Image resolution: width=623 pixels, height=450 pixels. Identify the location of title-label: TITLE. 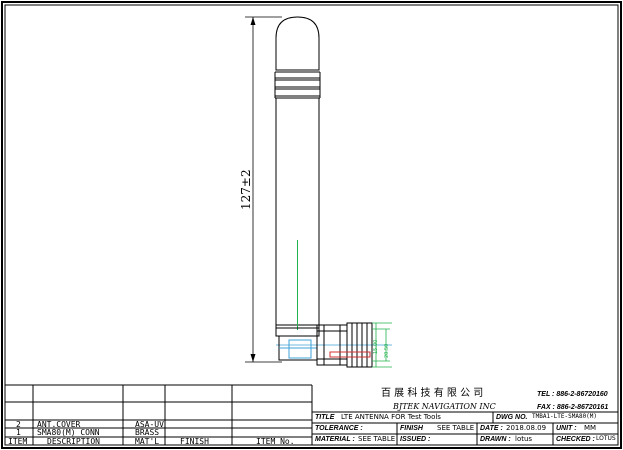
(325, 417).